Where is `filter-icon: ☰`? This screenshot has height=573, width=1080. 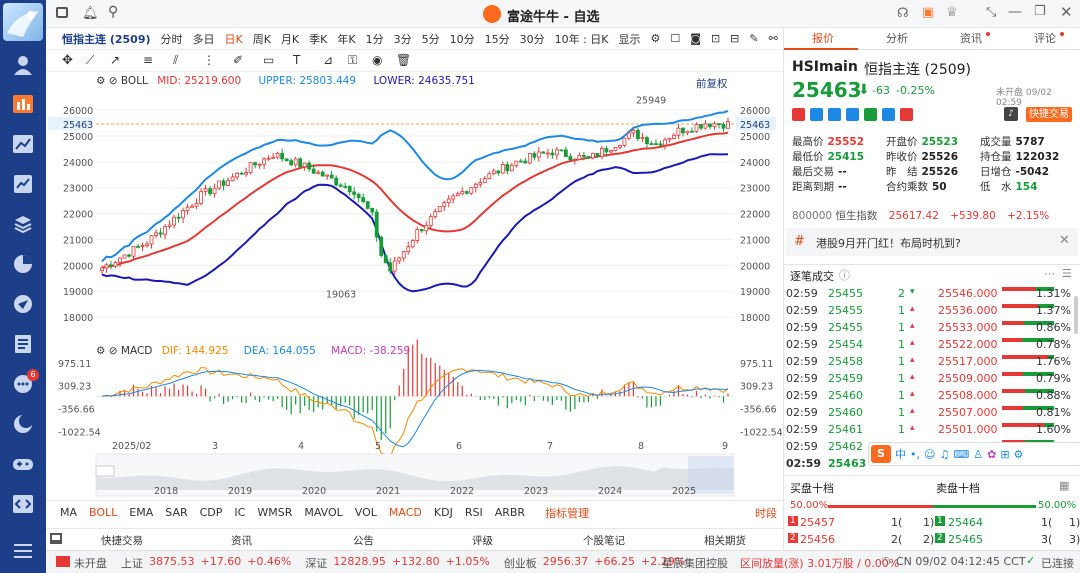
filter-icon: ☰ is located at coordinates (1067, 273).